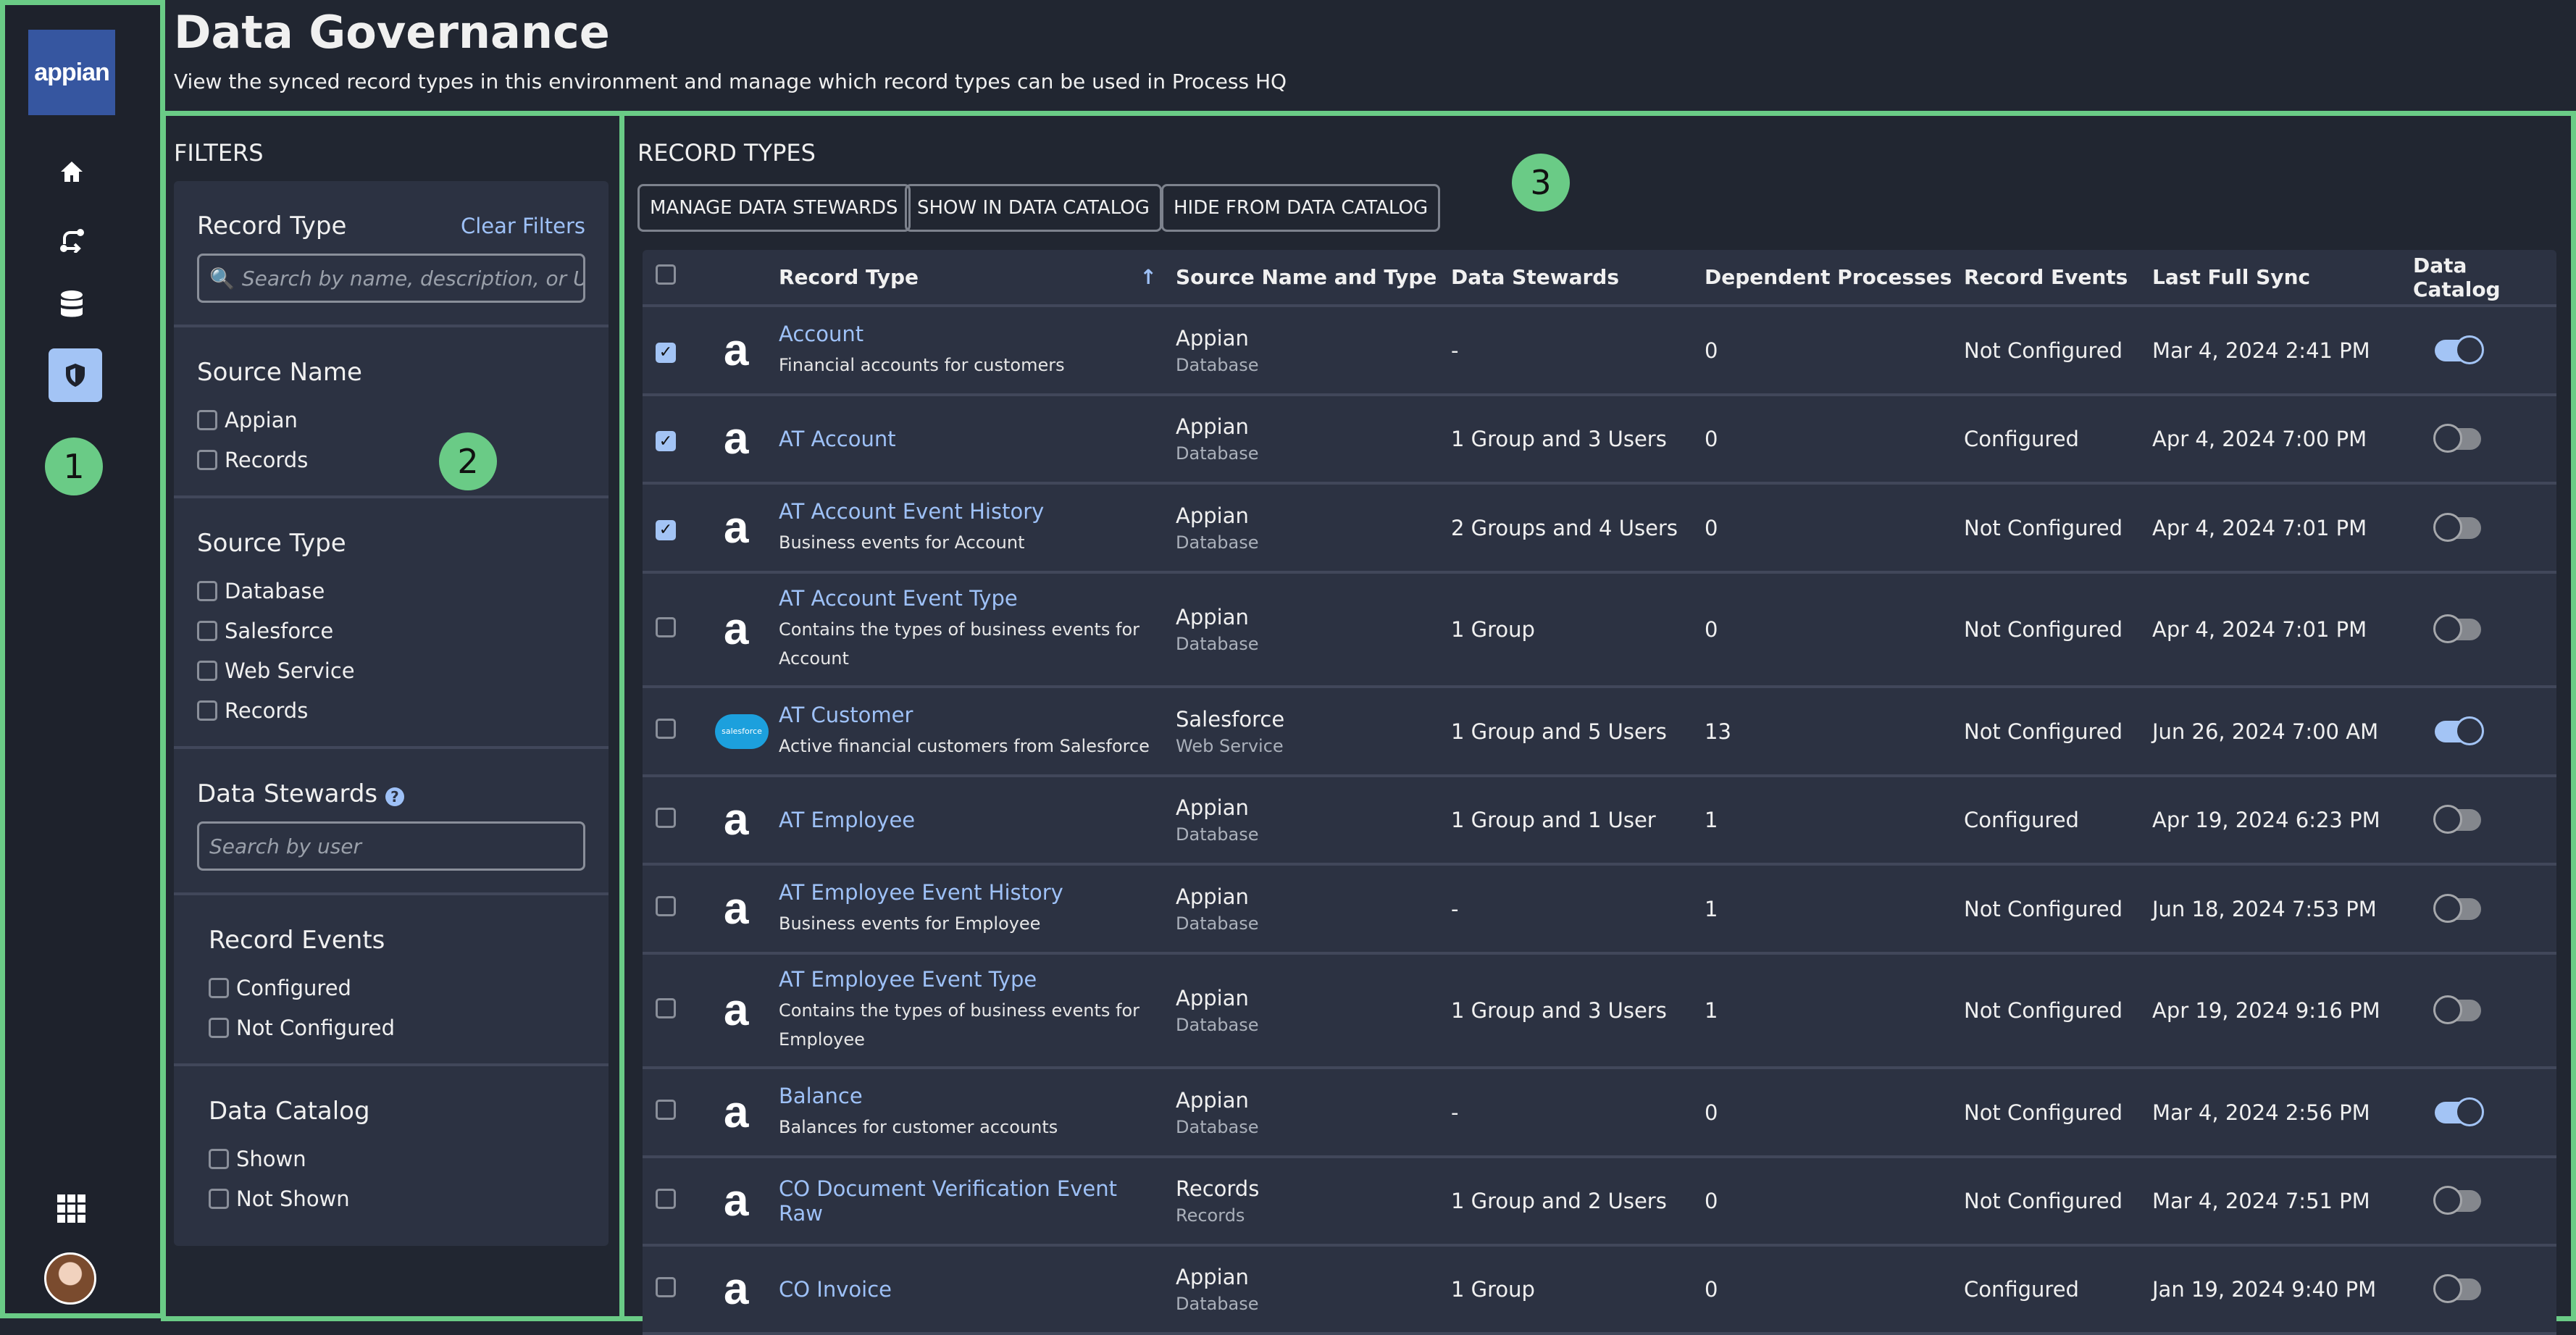 The height and width of the screenshot is (1335, 2576). What do you see at coordinates (391, 278) in the screenshot?
I see `record-type-search-input: 🔍Search by name, description, or UUID` at bounding box center [391, 278].